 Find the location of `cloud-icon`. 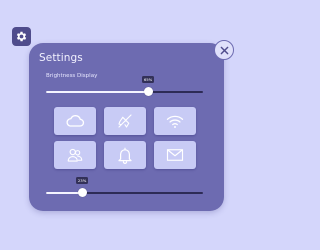

cloud-icon is located at coordinates (75, 121).